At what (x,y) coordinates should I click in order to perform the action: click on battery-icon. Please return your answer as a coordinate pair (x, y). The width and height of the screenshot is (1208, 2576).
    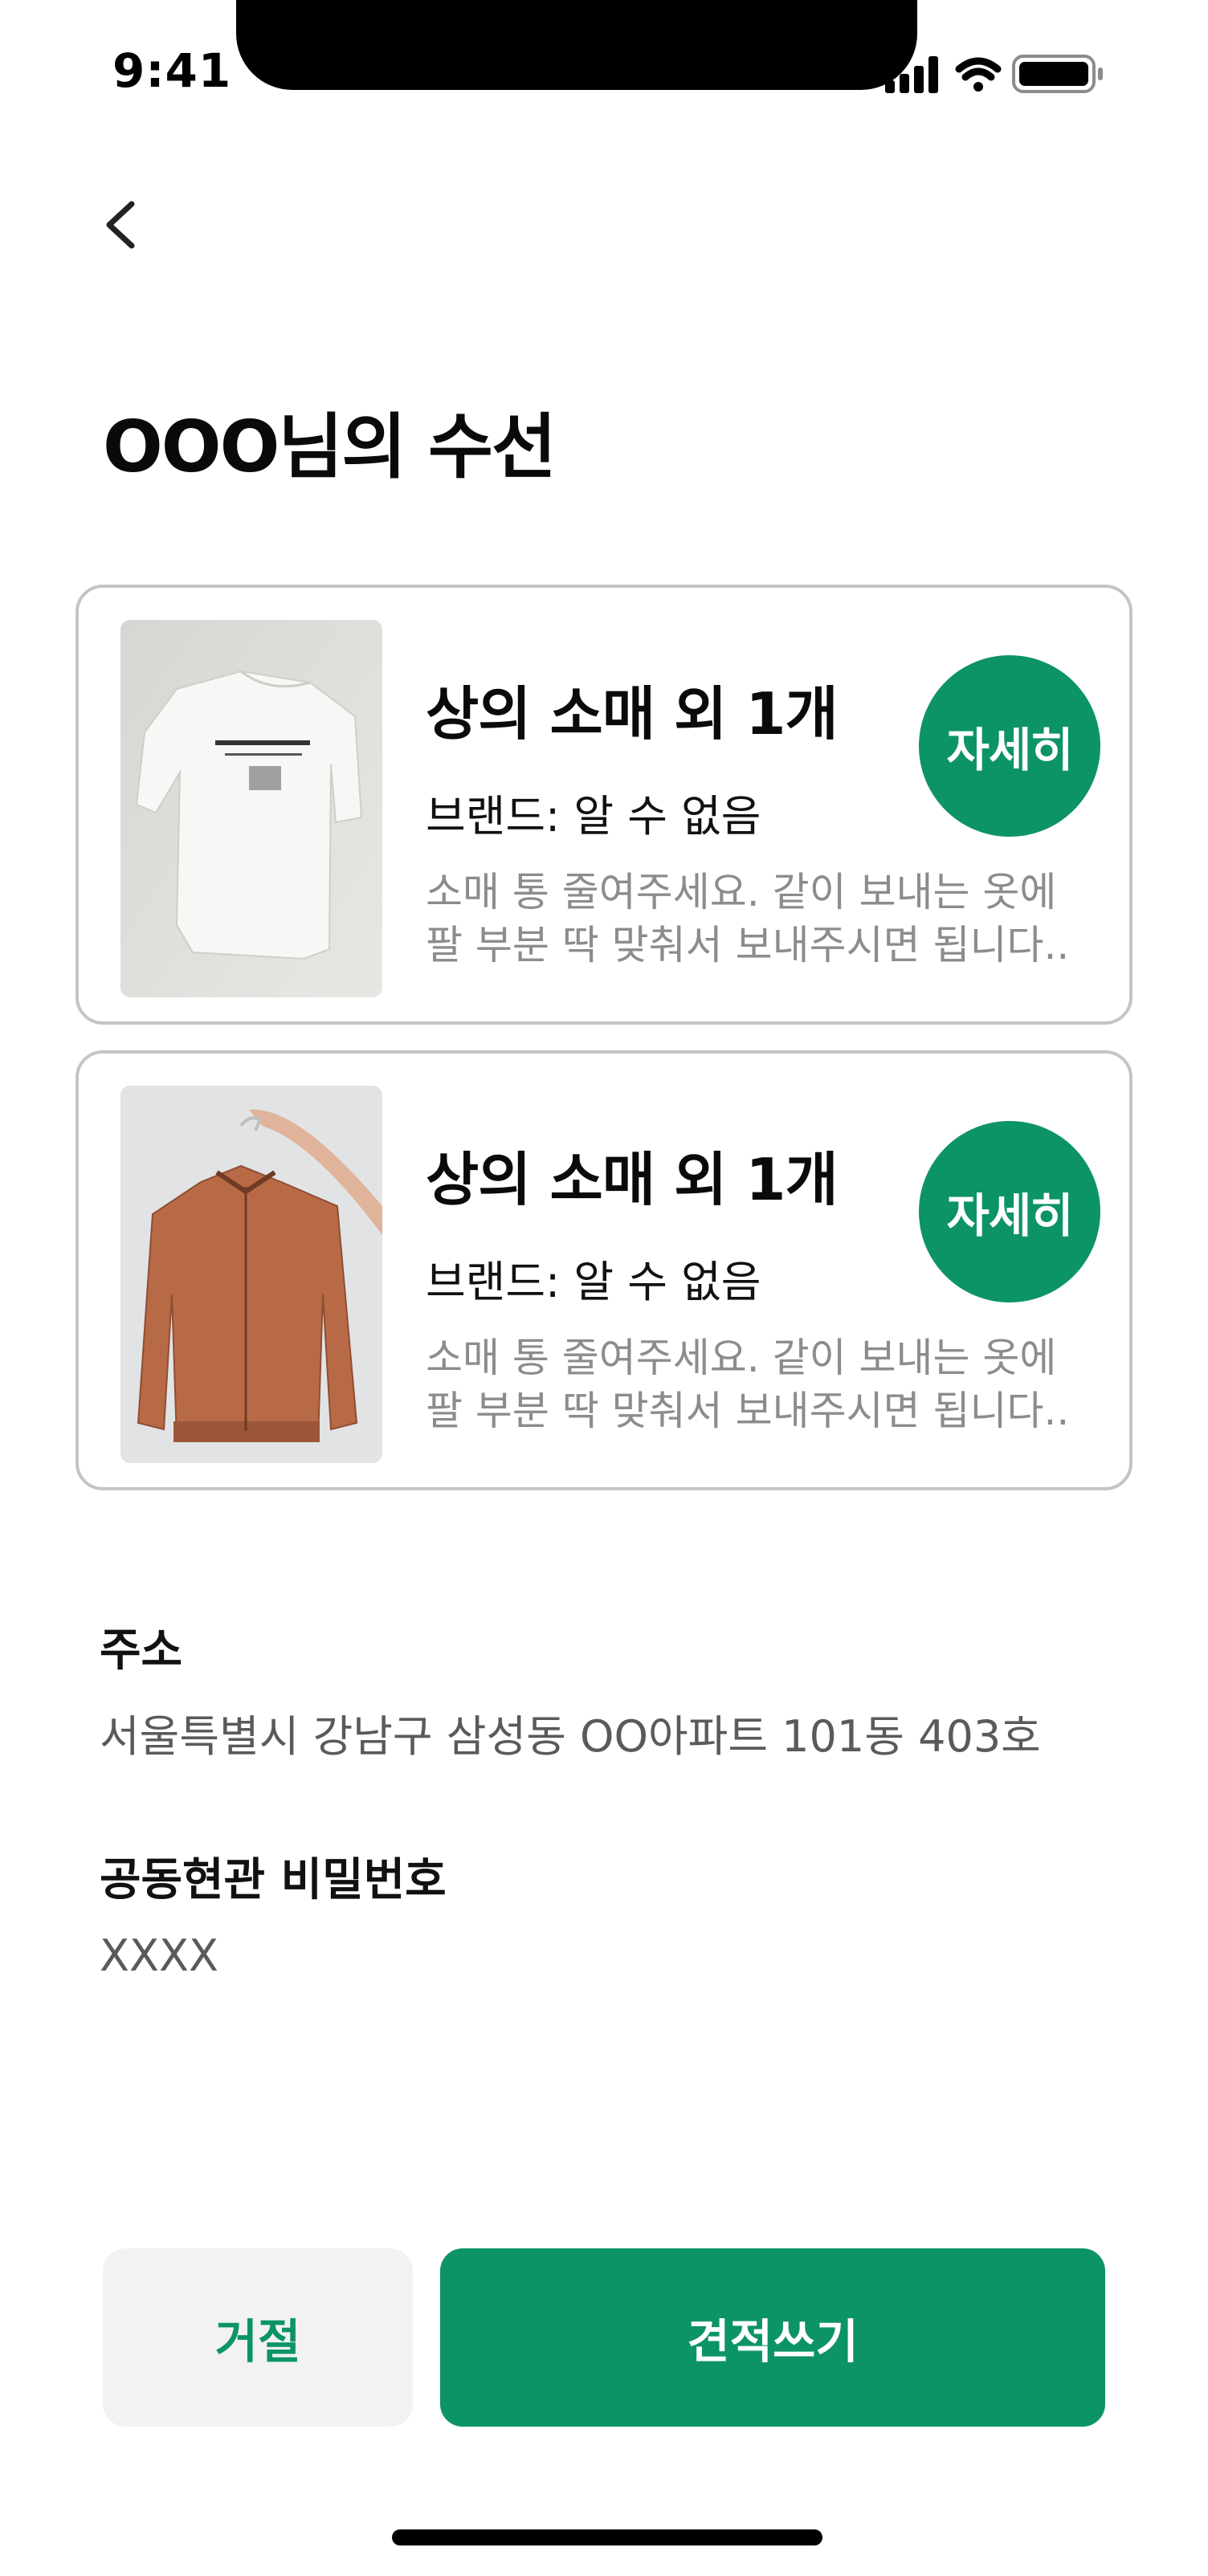
    Looking at the image, I should click on (1057, 74).